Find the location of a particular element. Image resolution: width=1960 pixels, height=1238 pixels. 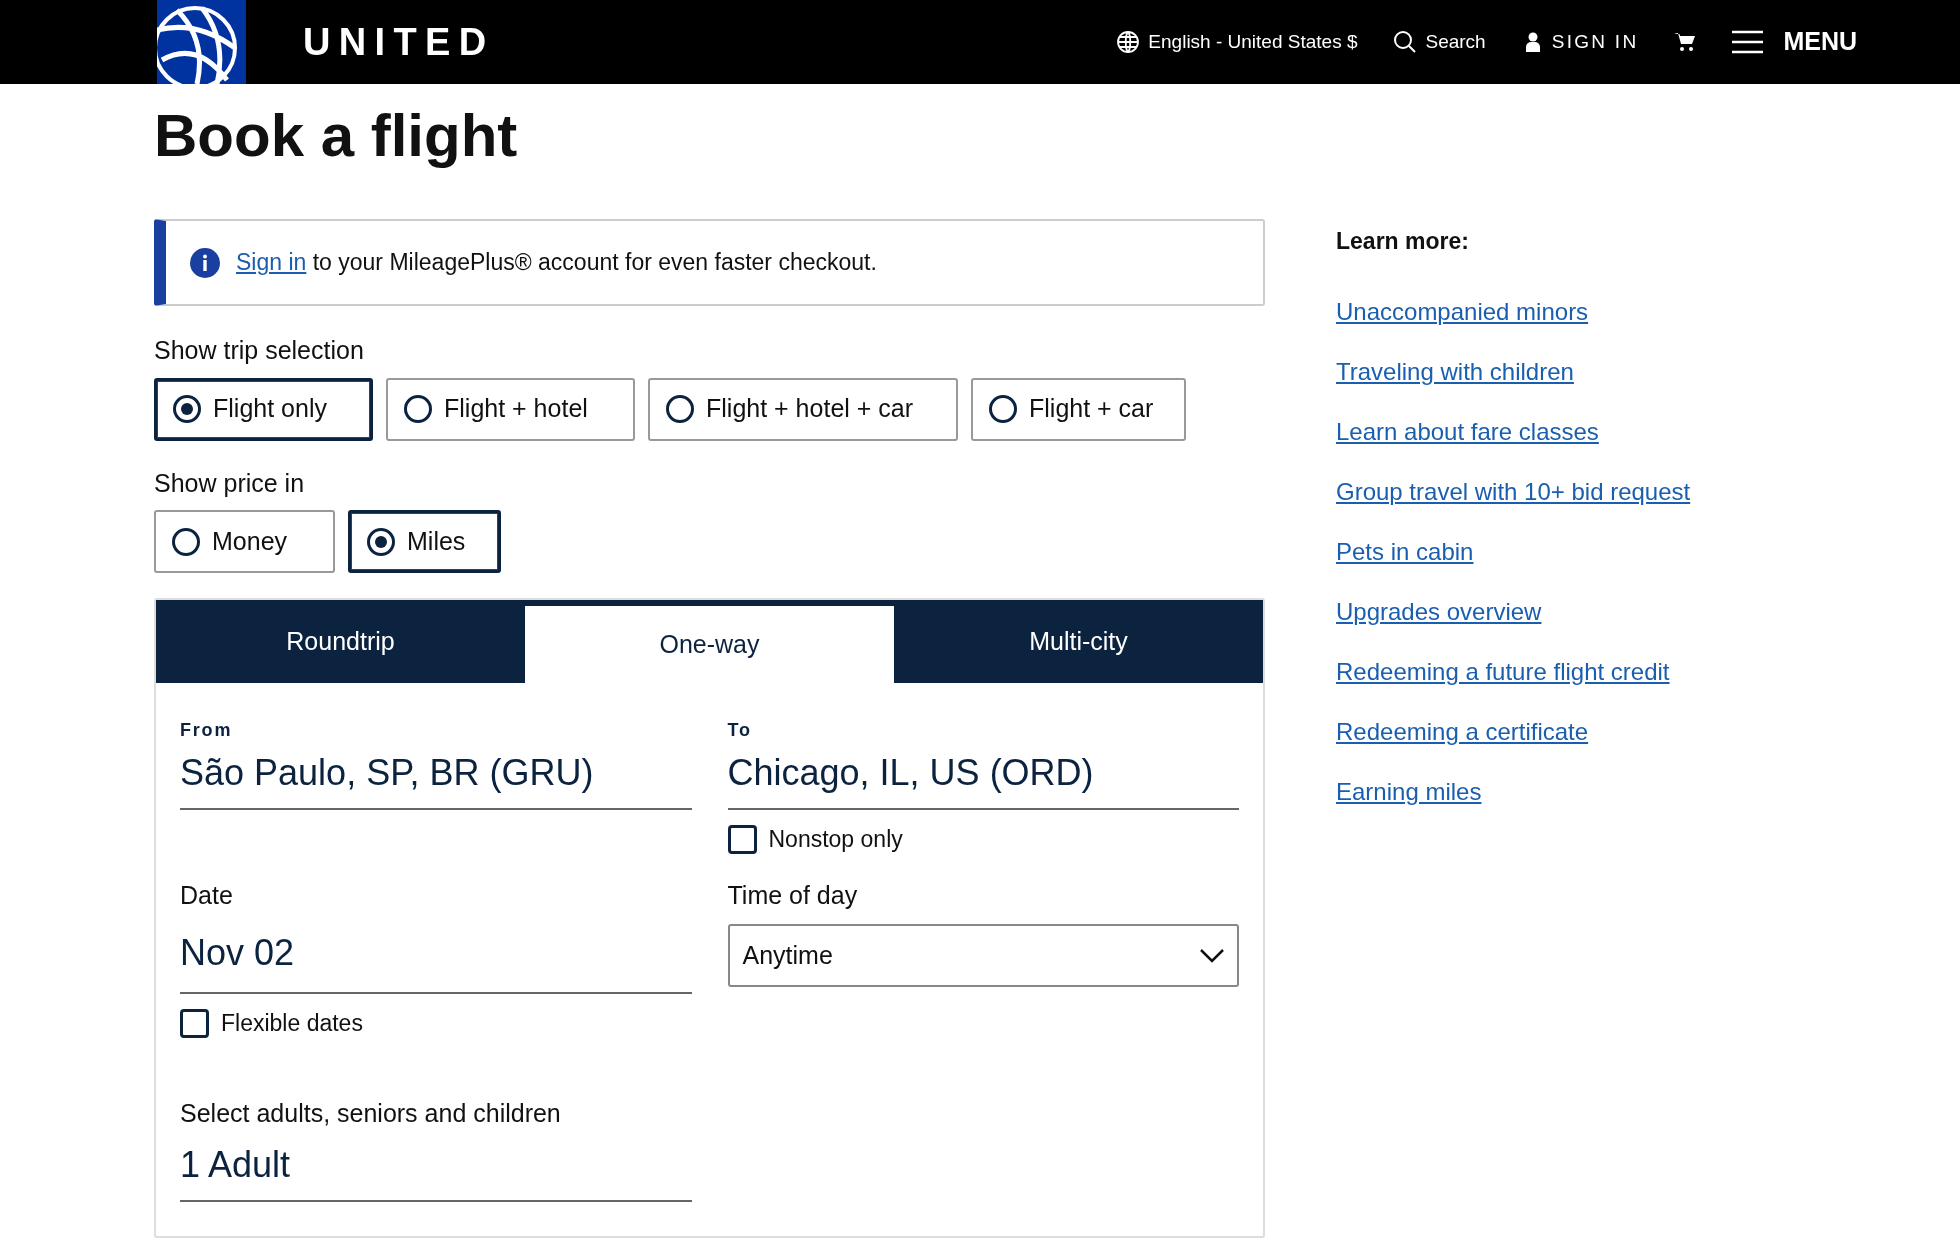

checkbox-label: Flexible dates is located at coordinates (292, 1023).